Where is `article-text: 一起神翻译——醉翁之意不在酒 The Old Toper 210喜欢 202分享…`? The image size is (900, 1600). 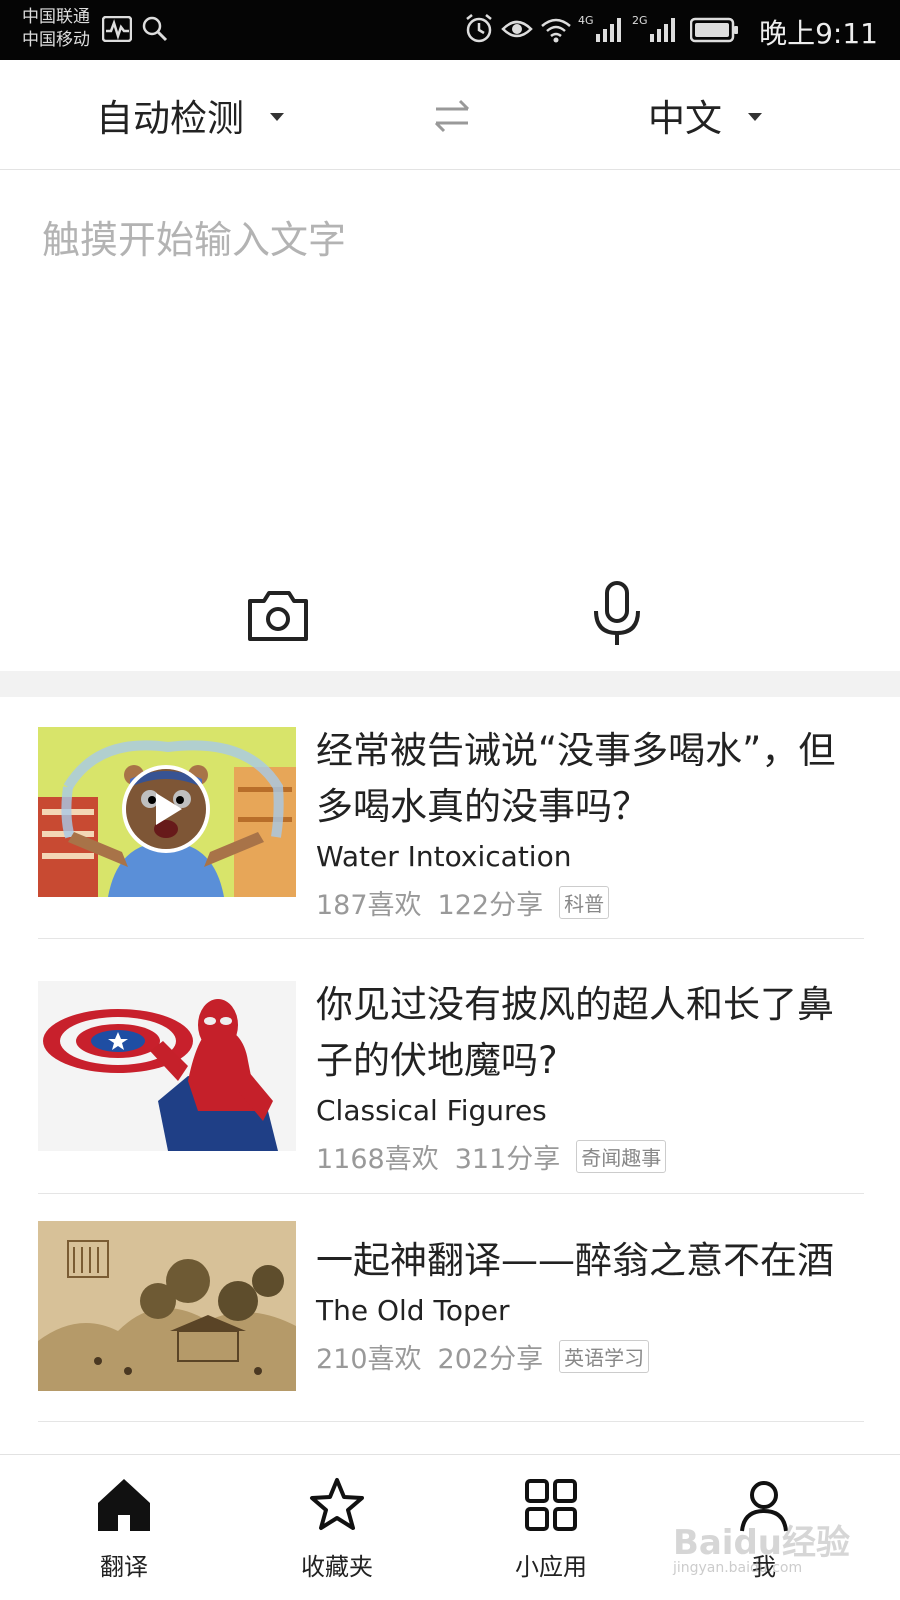
article-text: 一起神翻译——醉翁之意不在酒 The Old Toper 210喜欢 202分享… is located at coordinates (590, 1304).